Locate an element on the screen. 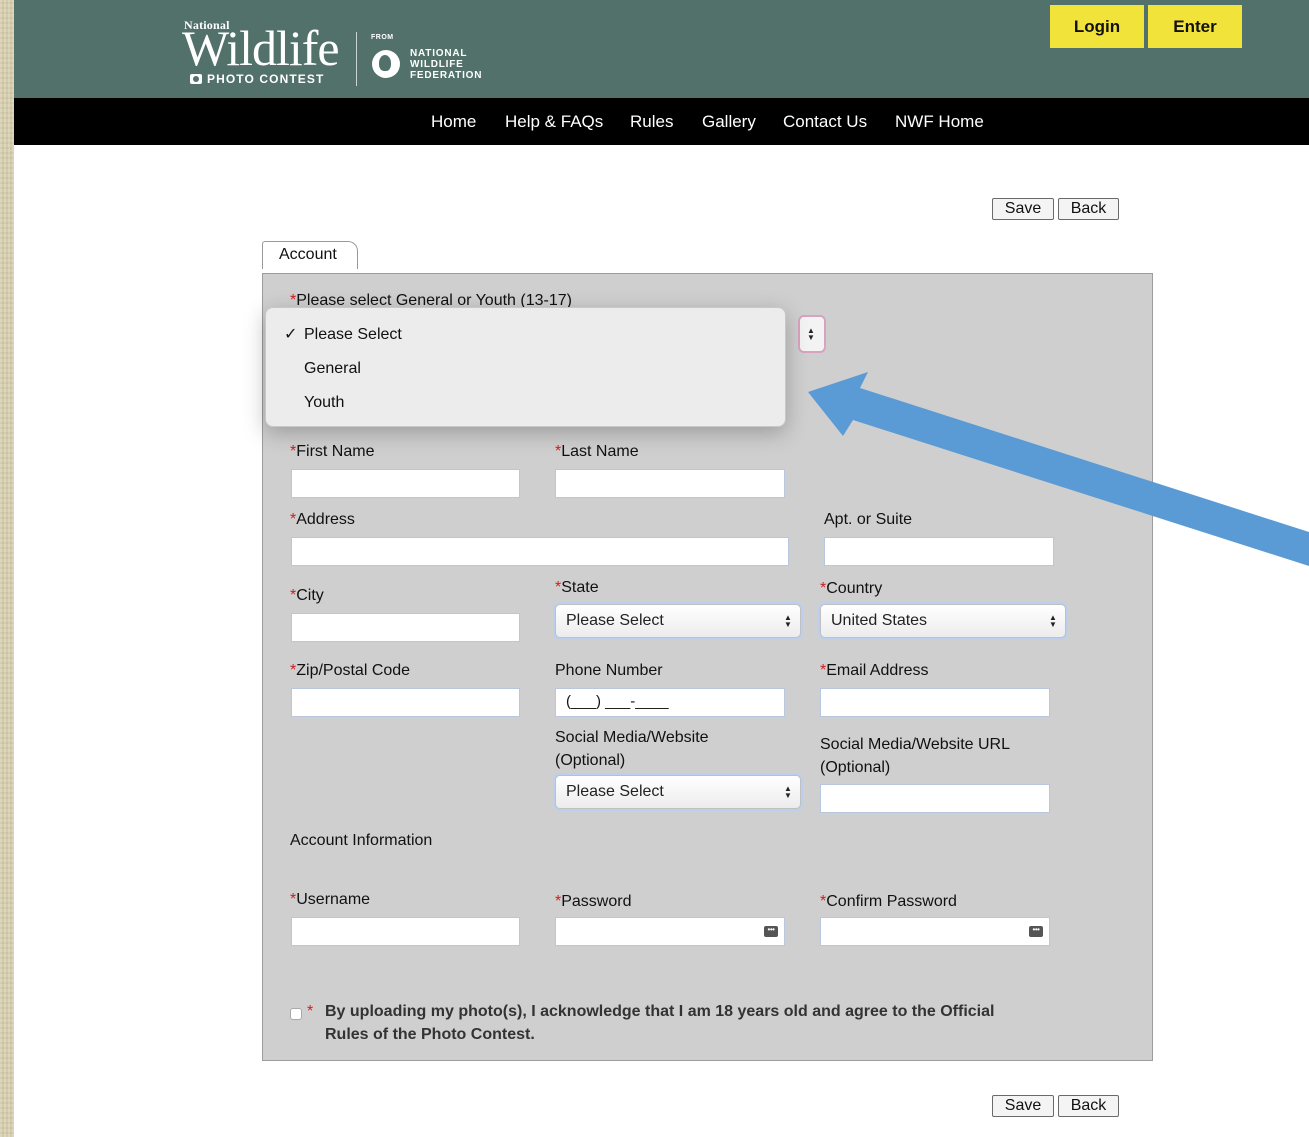 The height and width of the screenshot is (1137, 1309). annotation-arrow-shape is located at coordinates (1058, 469).